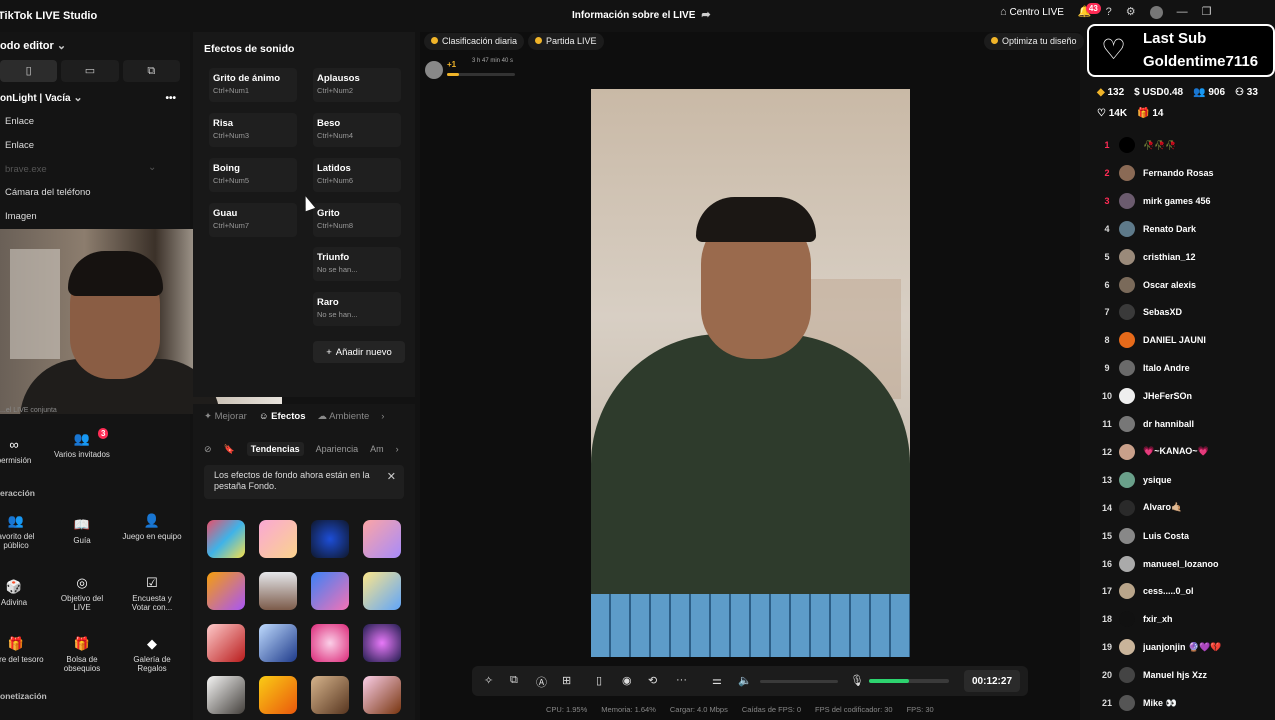  Describe the element at coordinates (23, 531) in the screenshot. I see `tool-audience-favorite: 👥 avorito del público` at that location.